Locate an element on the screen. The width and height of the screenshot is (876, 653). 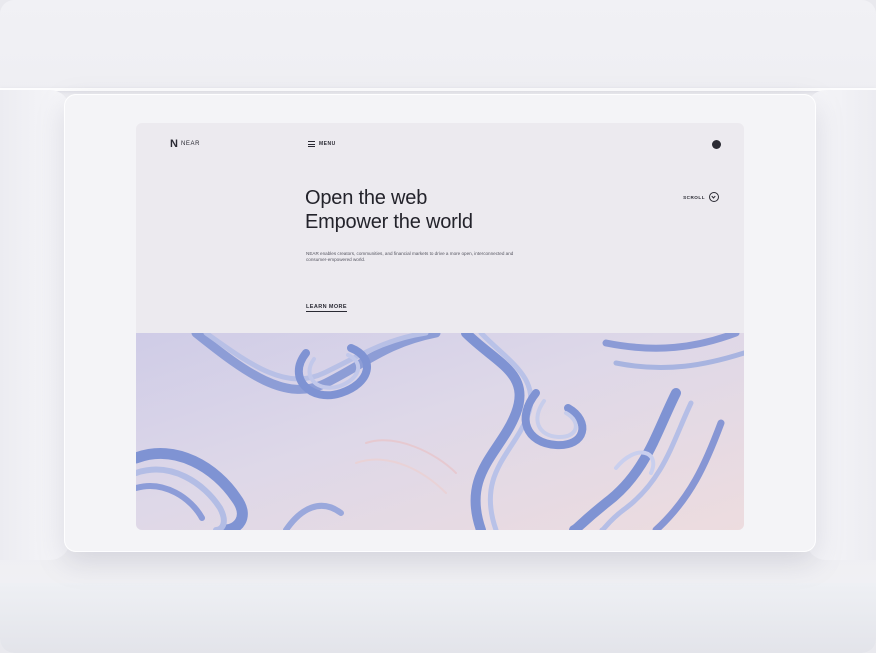
top-navigation: N NEAR MENU is located at coordinates (440, 143).